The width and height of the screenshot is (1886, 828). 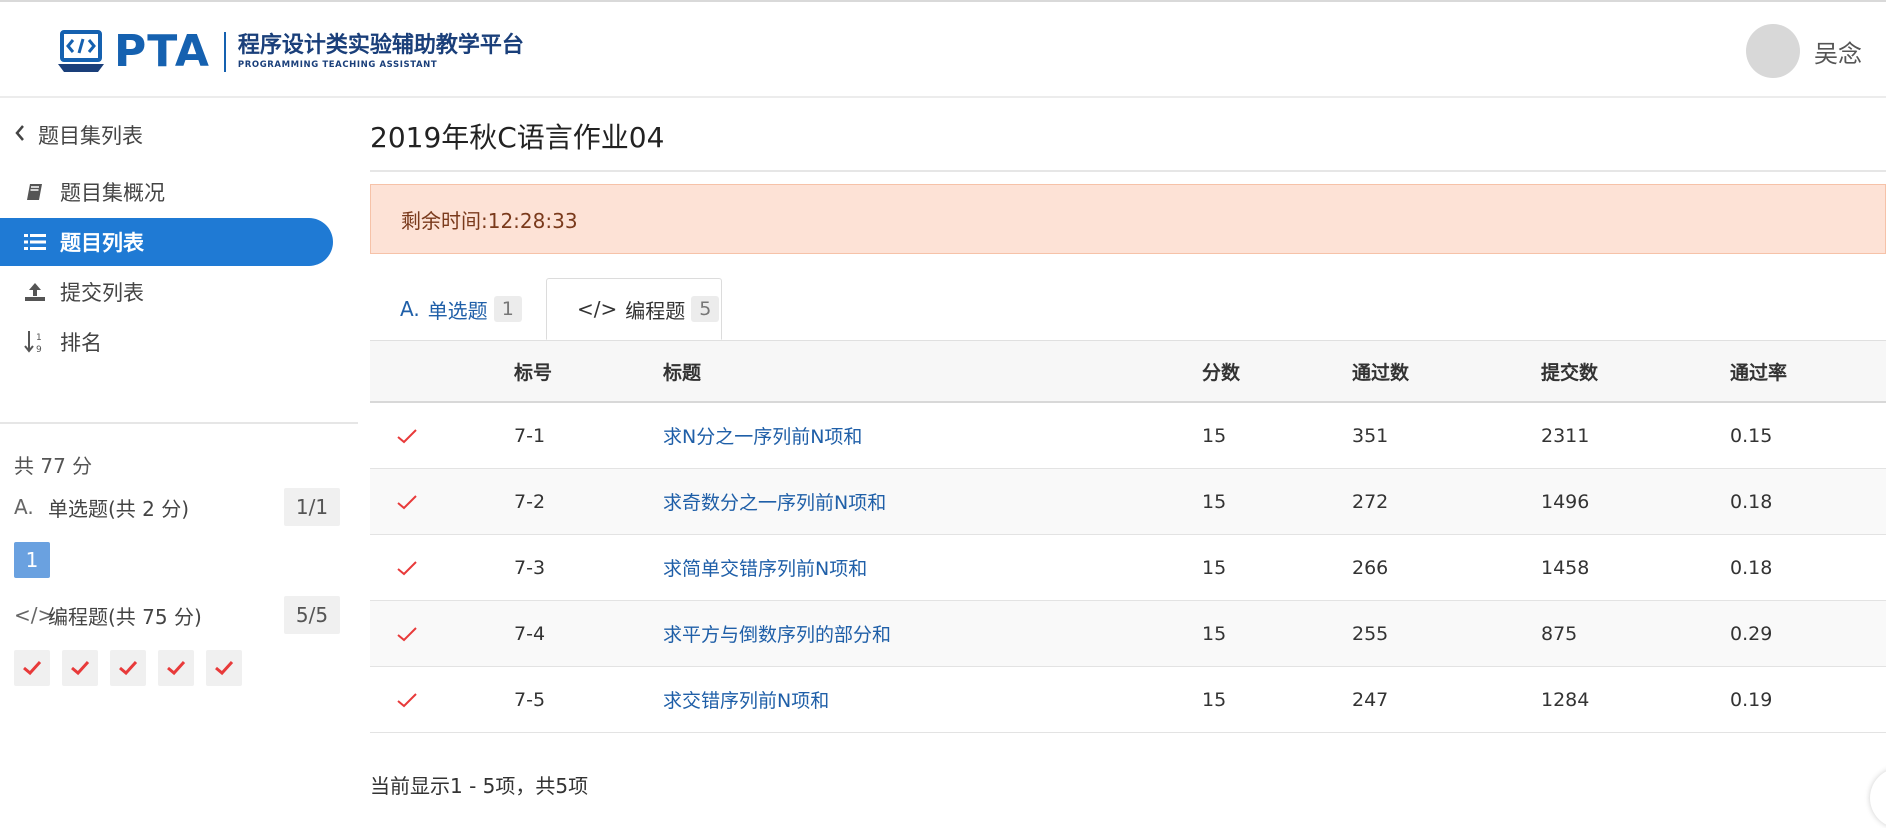 I want to click on passed-count: 255, so click(x=1370, y=633).